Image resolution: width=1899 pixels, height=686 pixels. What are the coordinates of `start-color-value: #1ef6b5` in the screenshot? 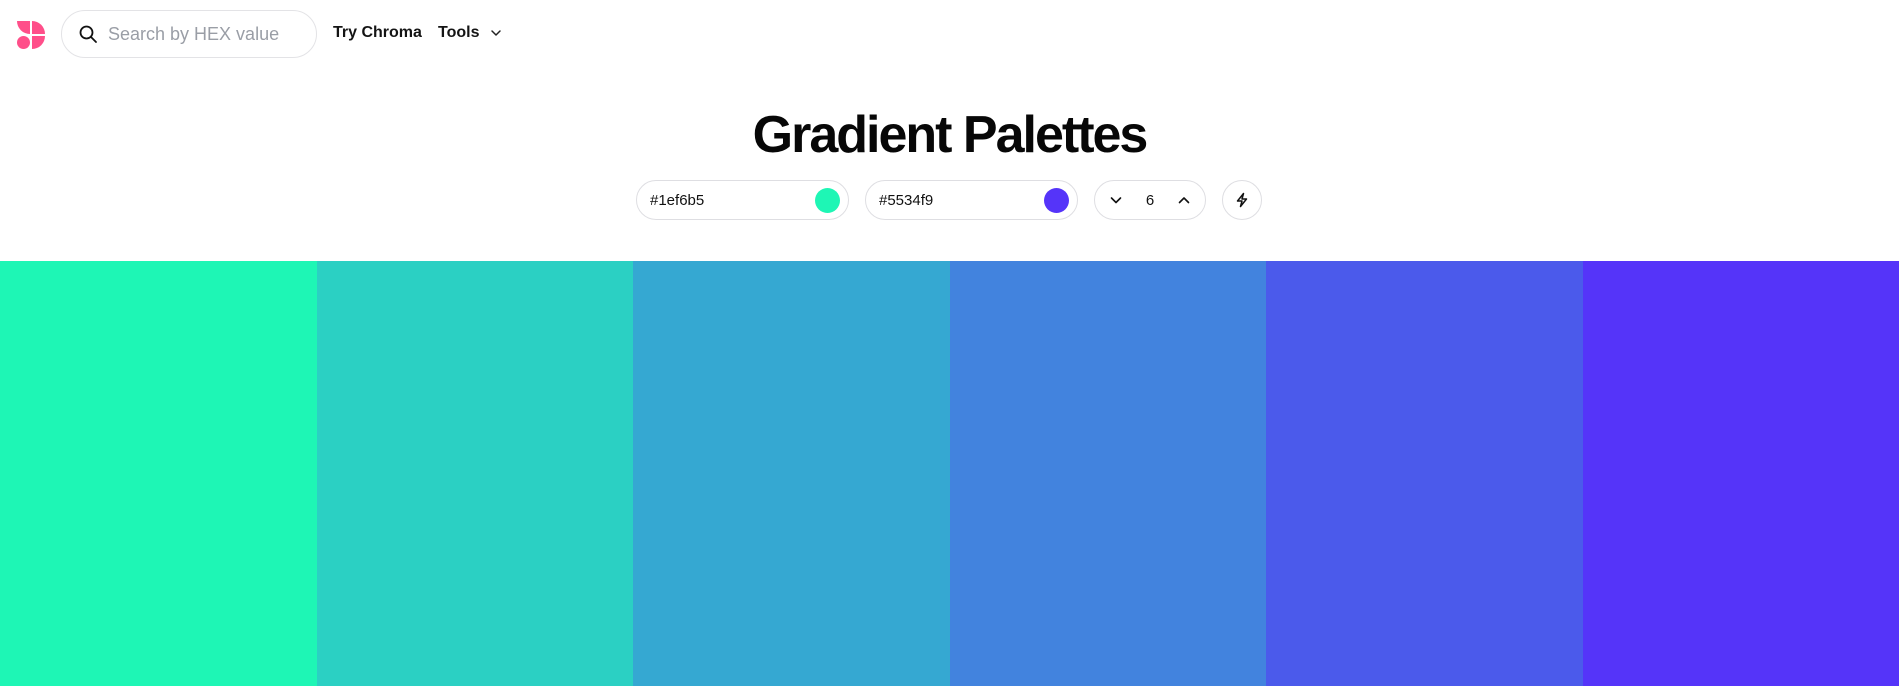 It's located at (677, 200).